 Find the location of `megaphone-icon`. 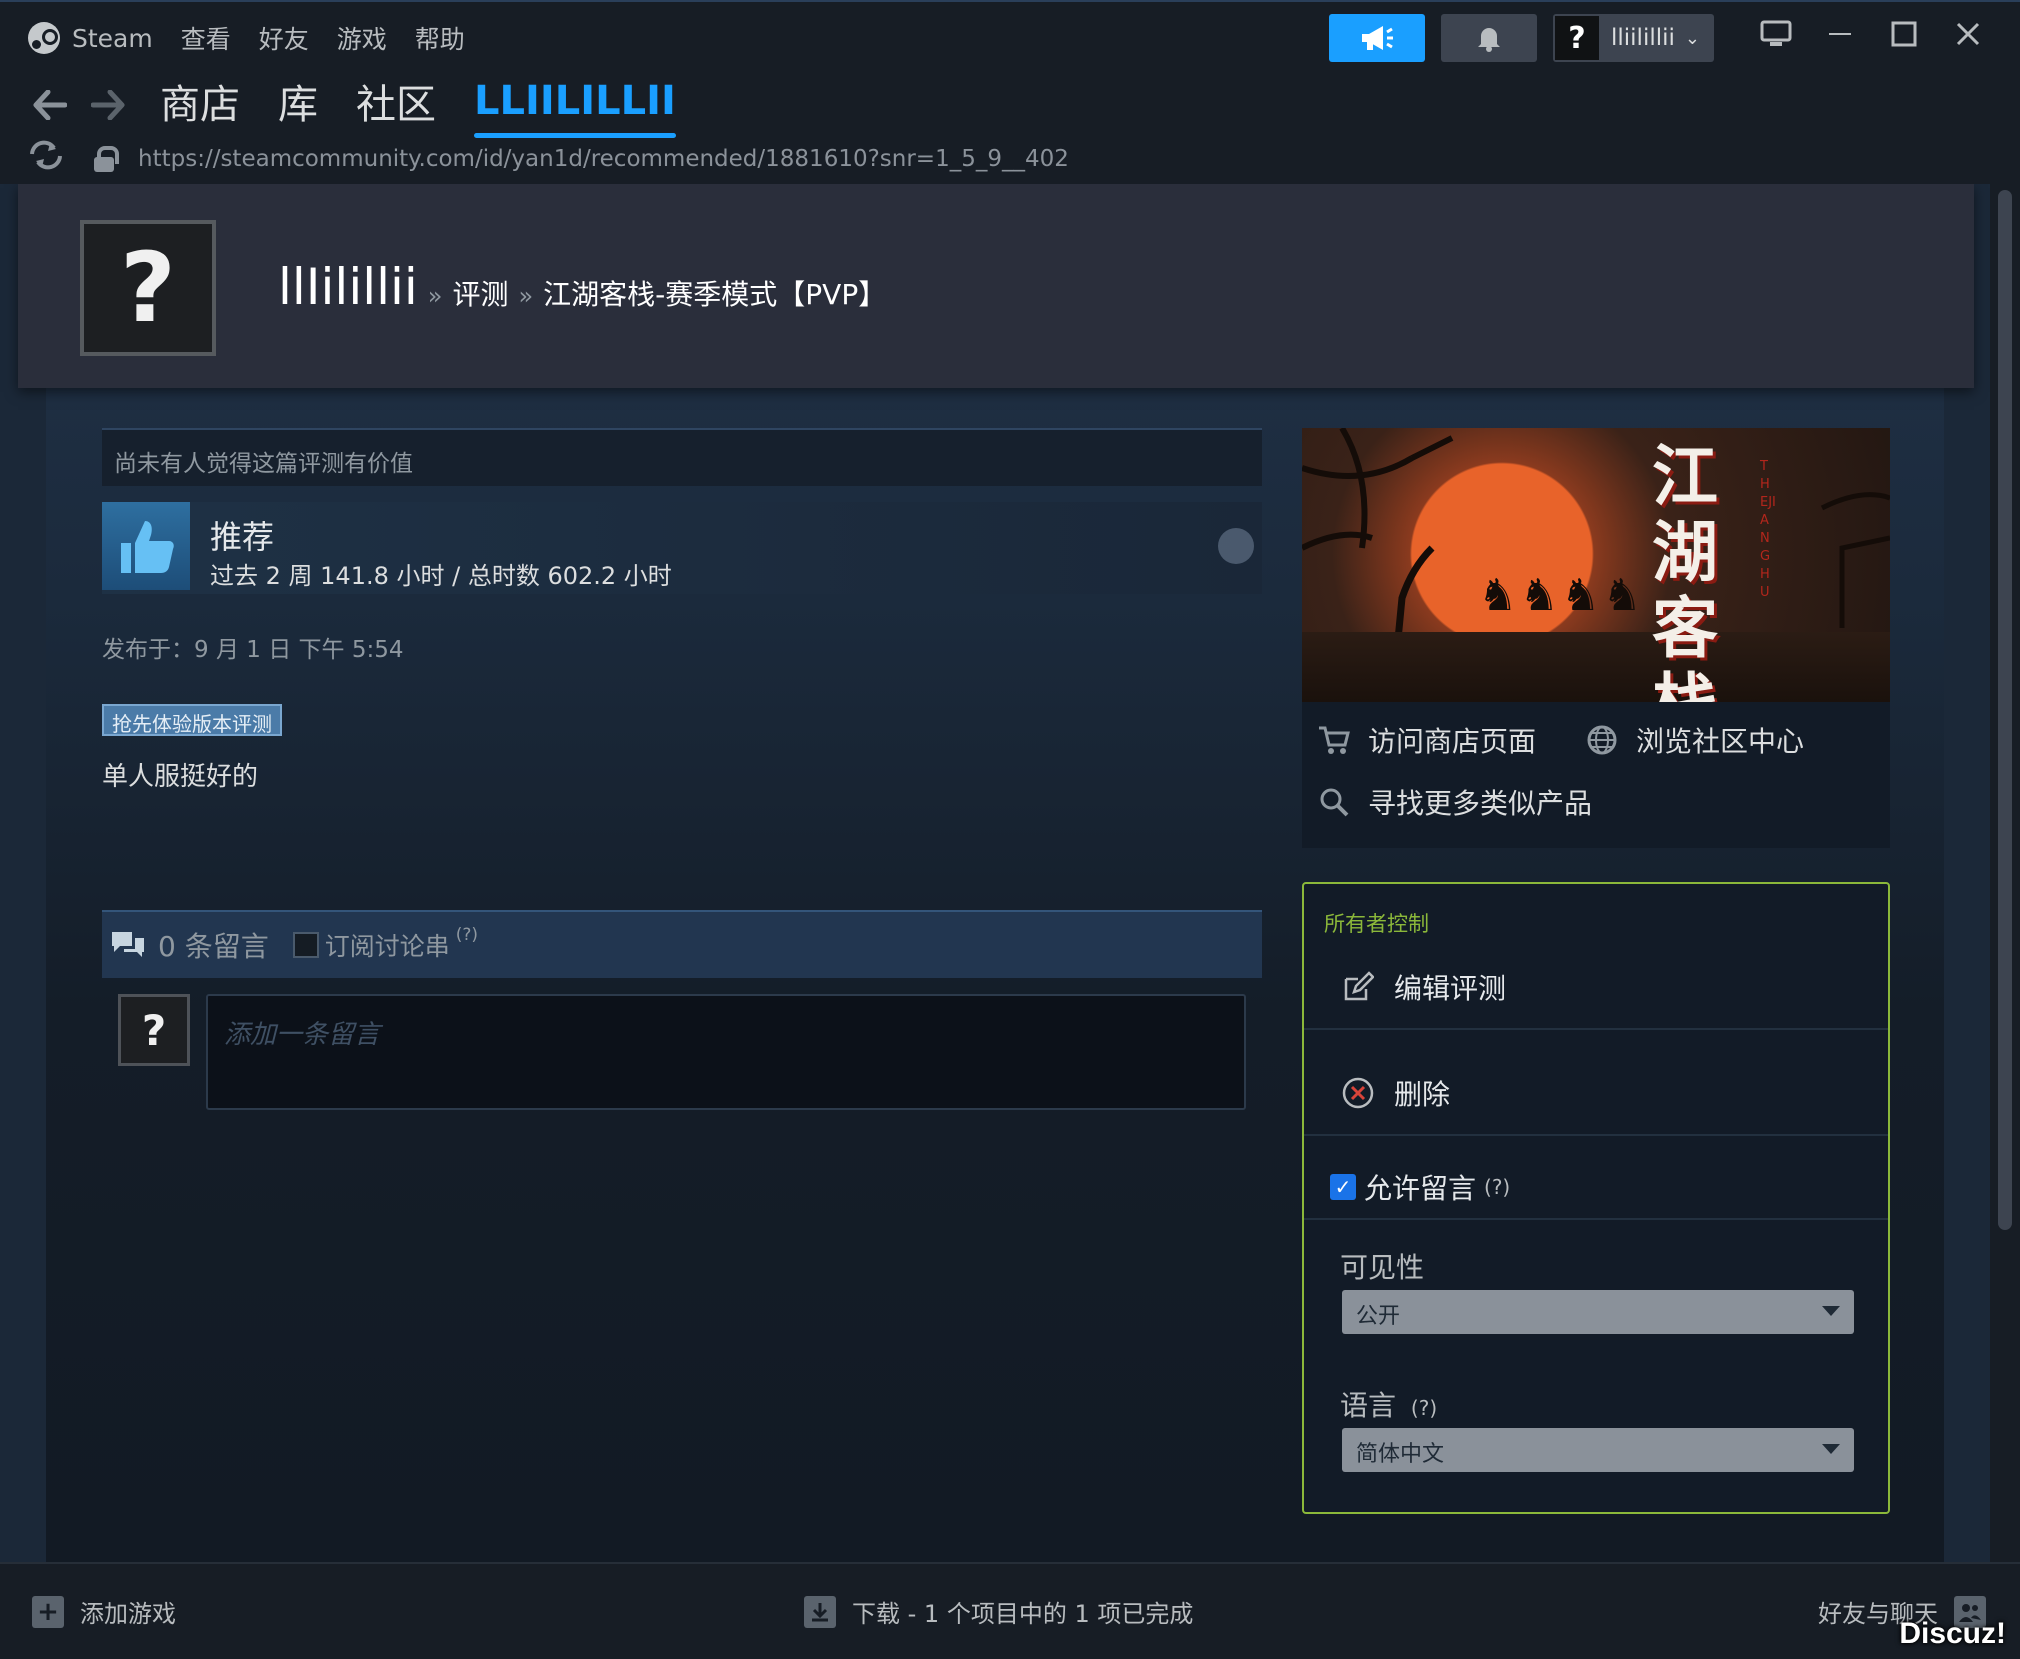

megaphone-icon is located at coordinates (1377, 38).